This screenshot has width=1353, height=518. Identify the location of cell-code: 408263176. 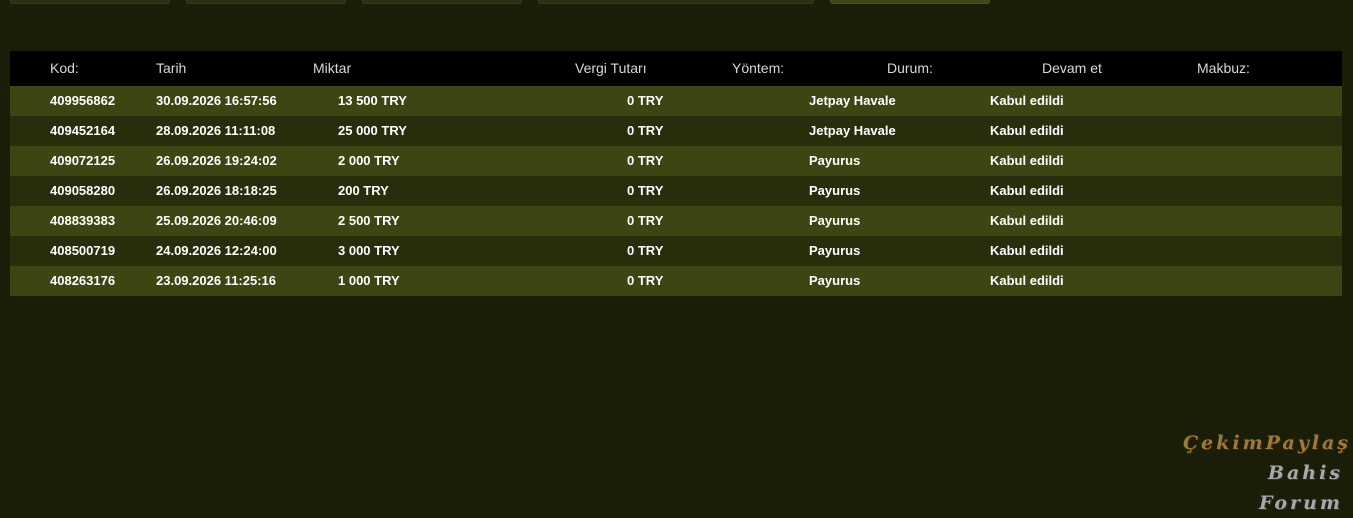
(83, 280).